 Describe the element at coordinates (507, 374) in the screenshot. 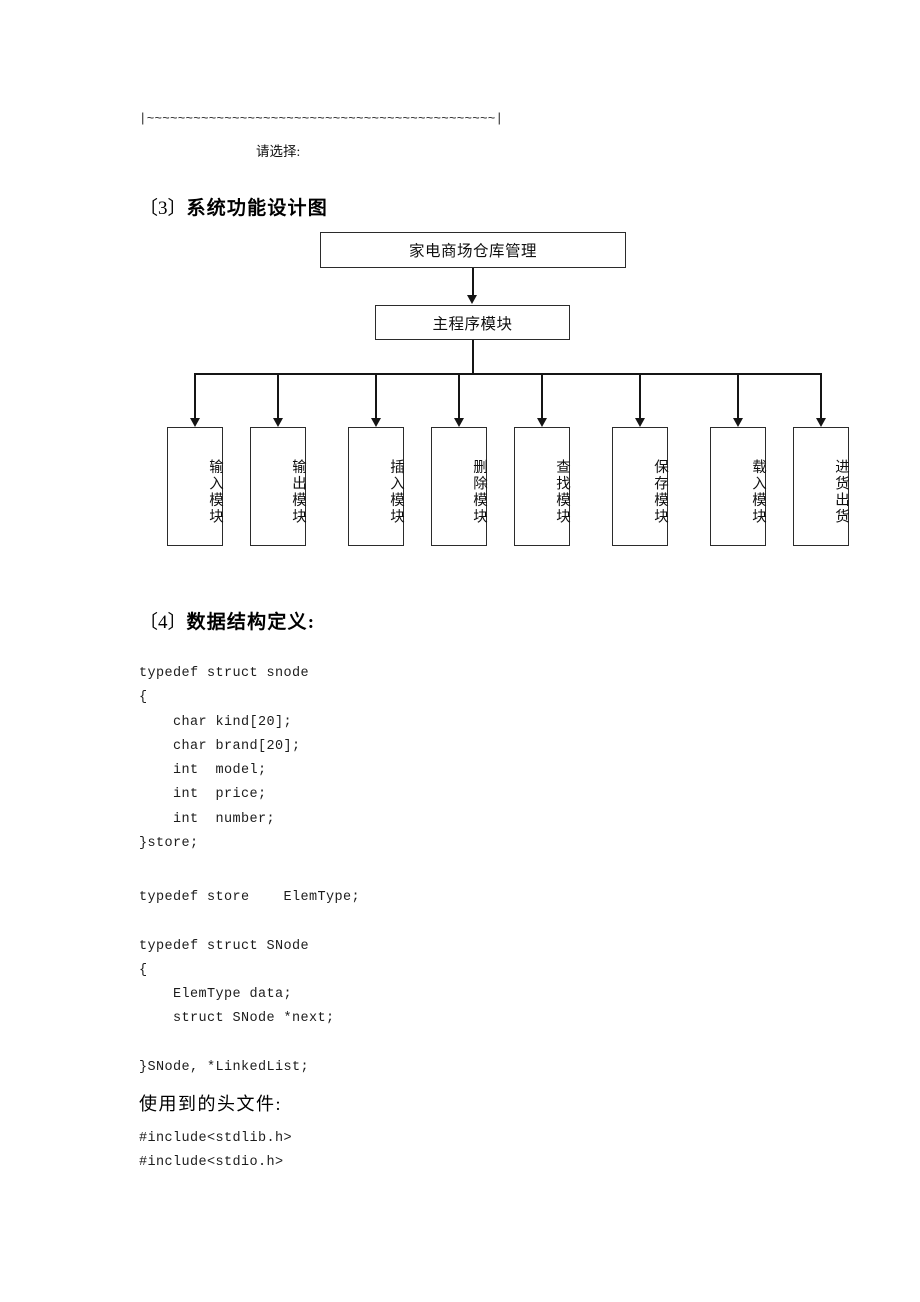

I see `connector-bus` at that location.